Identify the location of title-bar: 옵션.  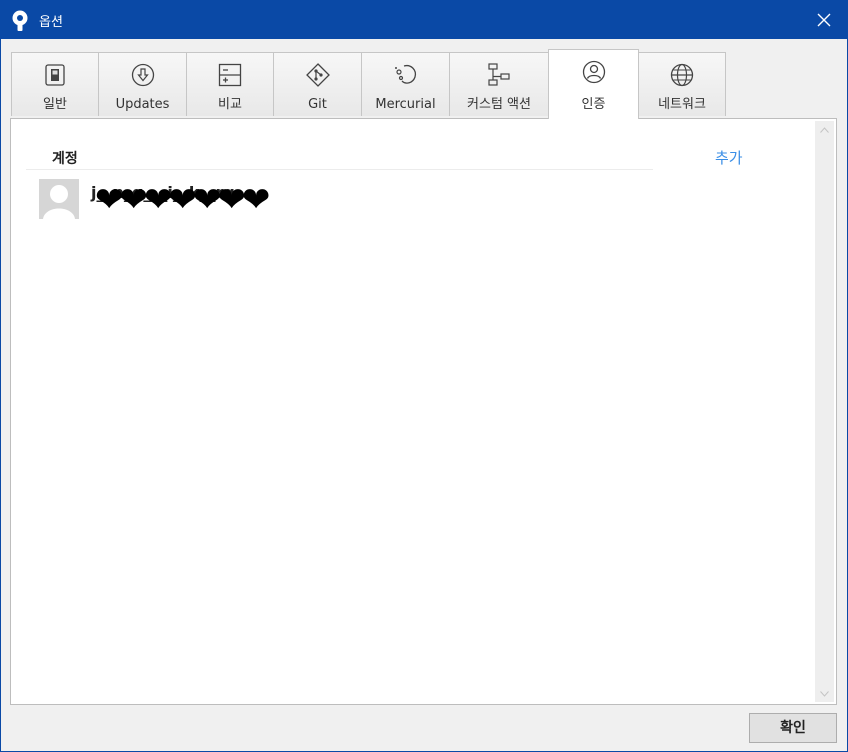
(424, 20).